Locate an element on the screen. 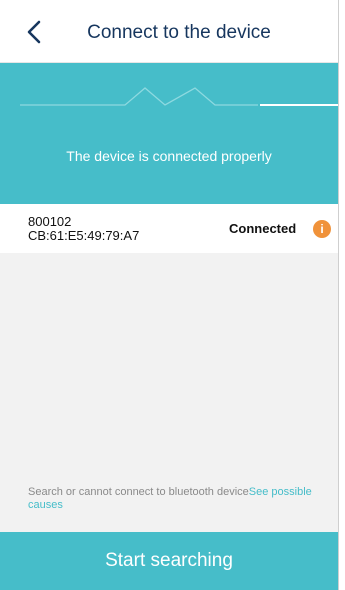 The height and width of the screenshot is (590, 345). page-title: Connect to the device is located at coordinates (179, 32).